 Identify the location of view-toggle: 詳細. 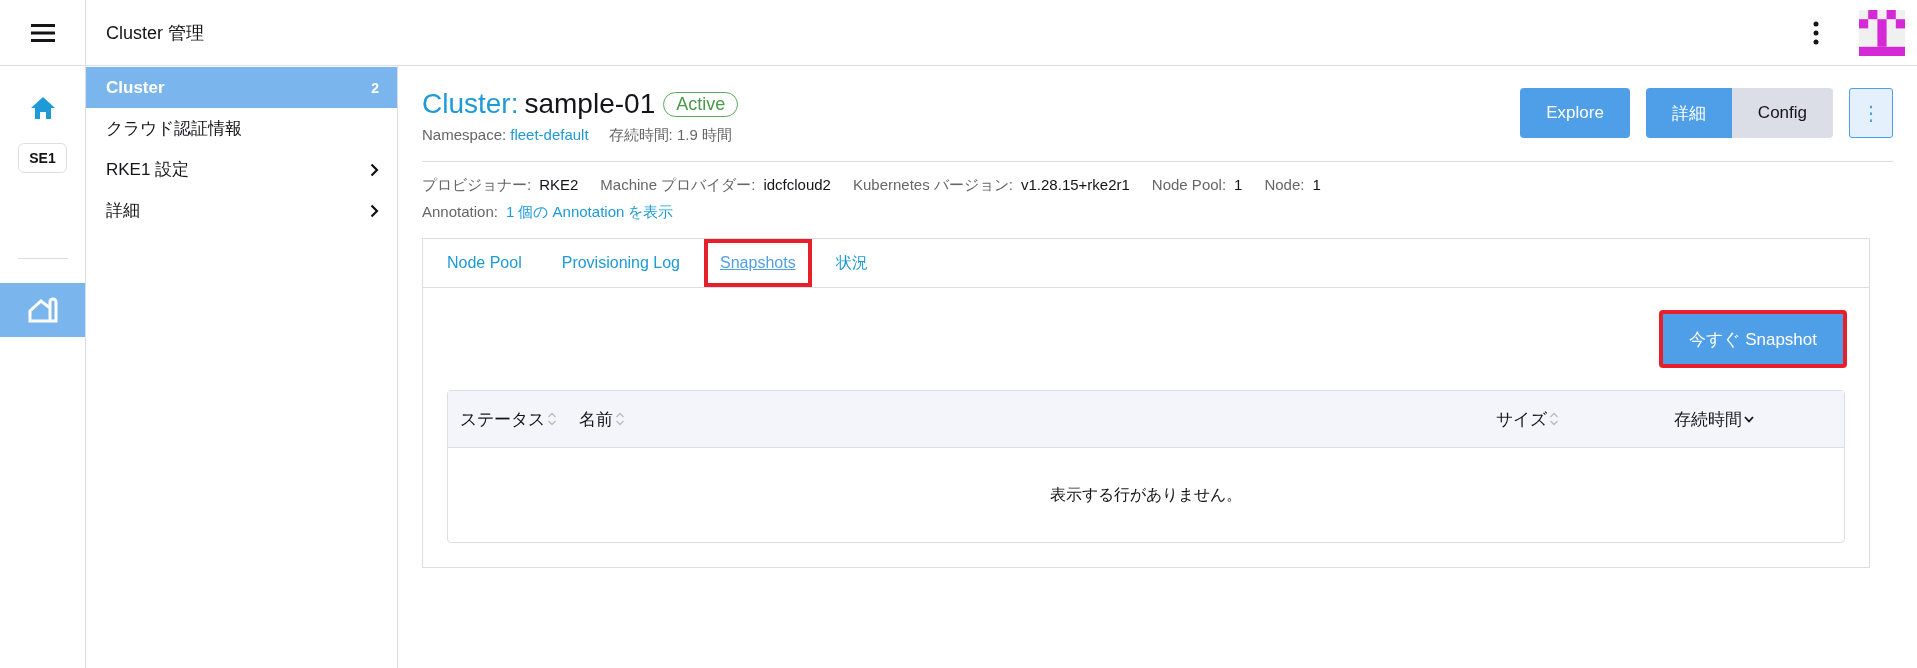
(1688, 113).